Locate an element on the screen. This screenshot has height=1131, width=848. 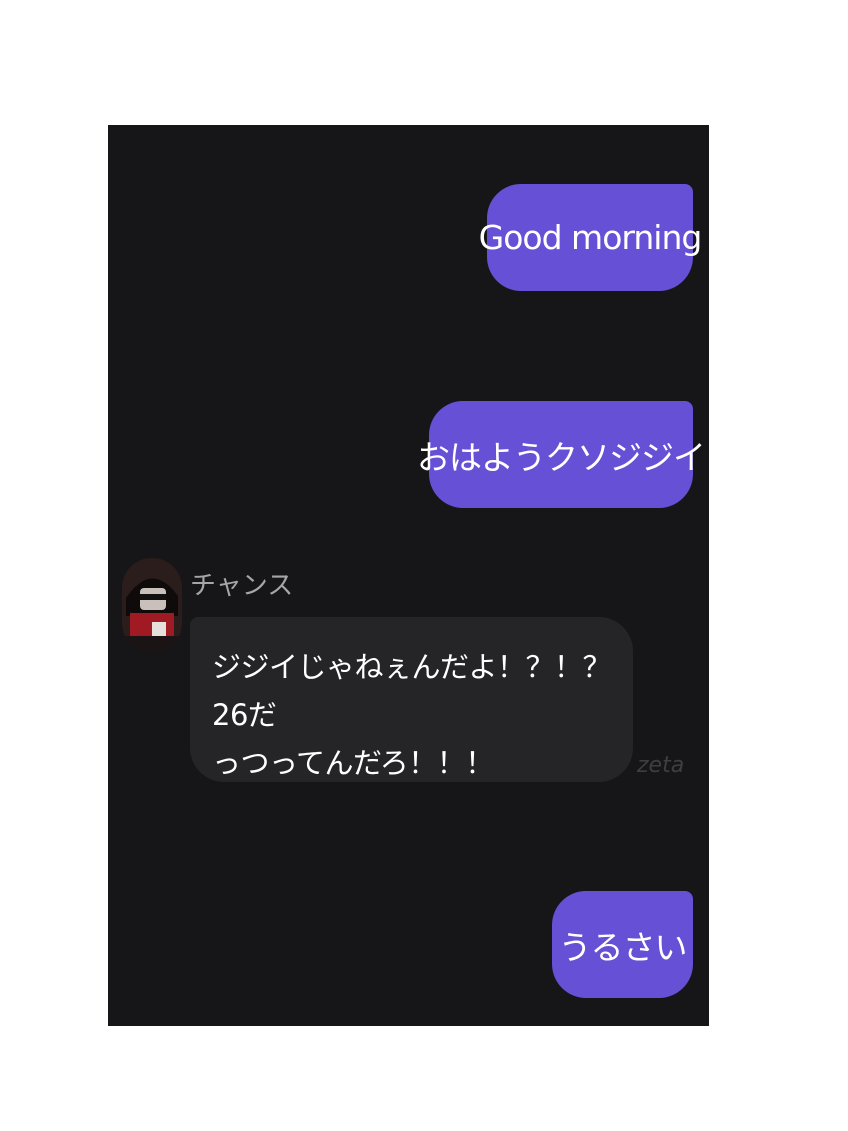
outgoing-message-bubble: おはようクソジジイ is located at coordinates (561, 454).